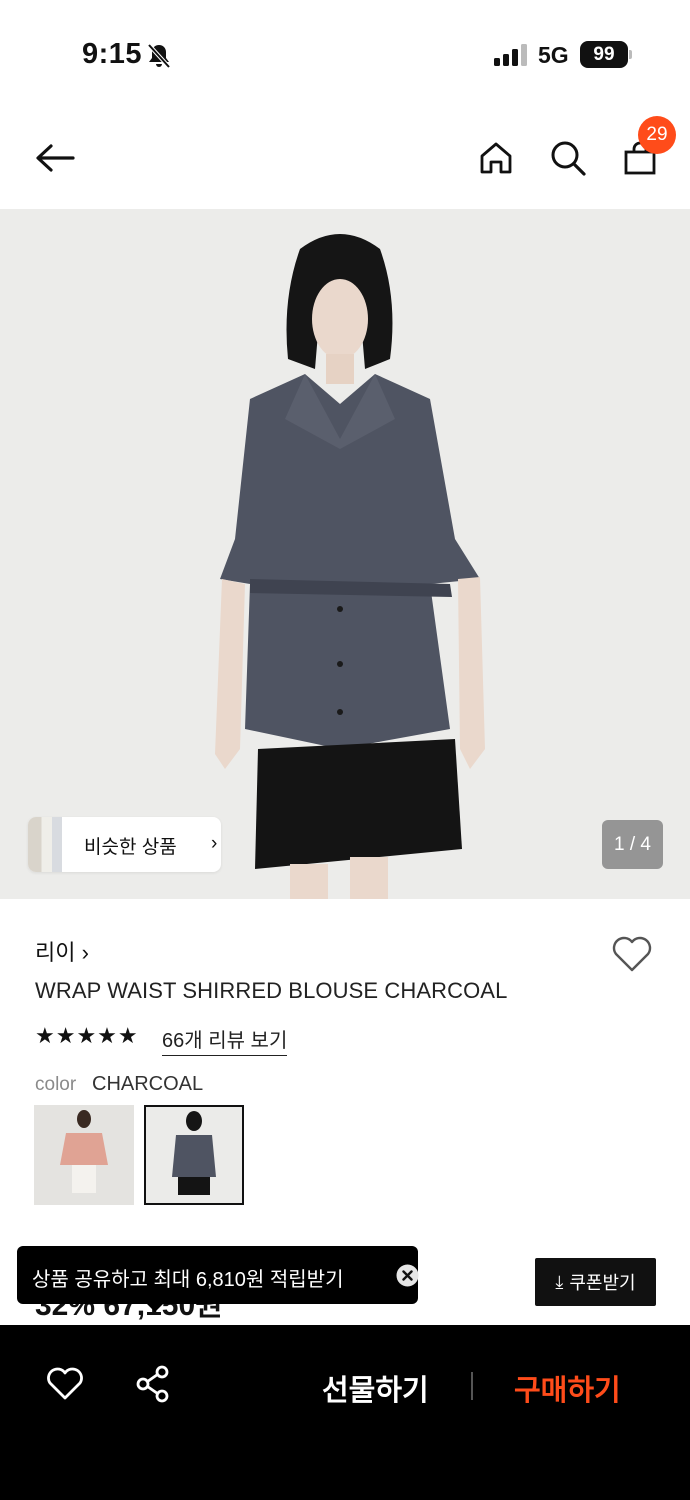 This screenshot has width=690, height=1500. I want to click on gift-button: 선물하기, so click(375, 1388).